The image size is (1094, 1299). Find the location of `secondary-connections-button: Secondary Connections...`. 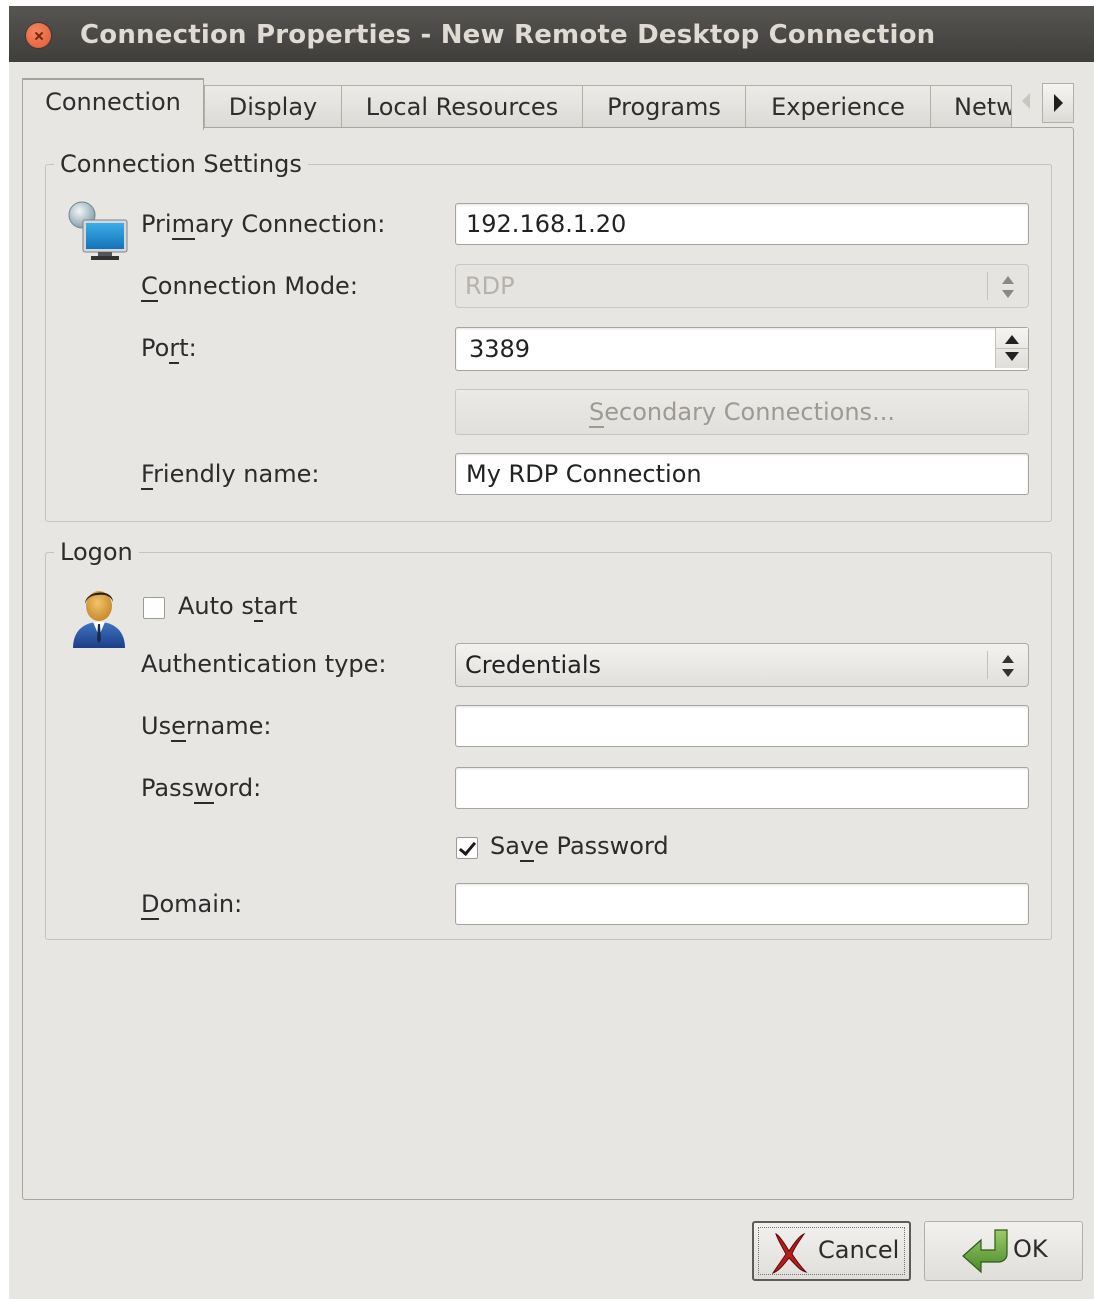

secondary-connections-button: Secondary Connections... is located at coordinates (742, 412).